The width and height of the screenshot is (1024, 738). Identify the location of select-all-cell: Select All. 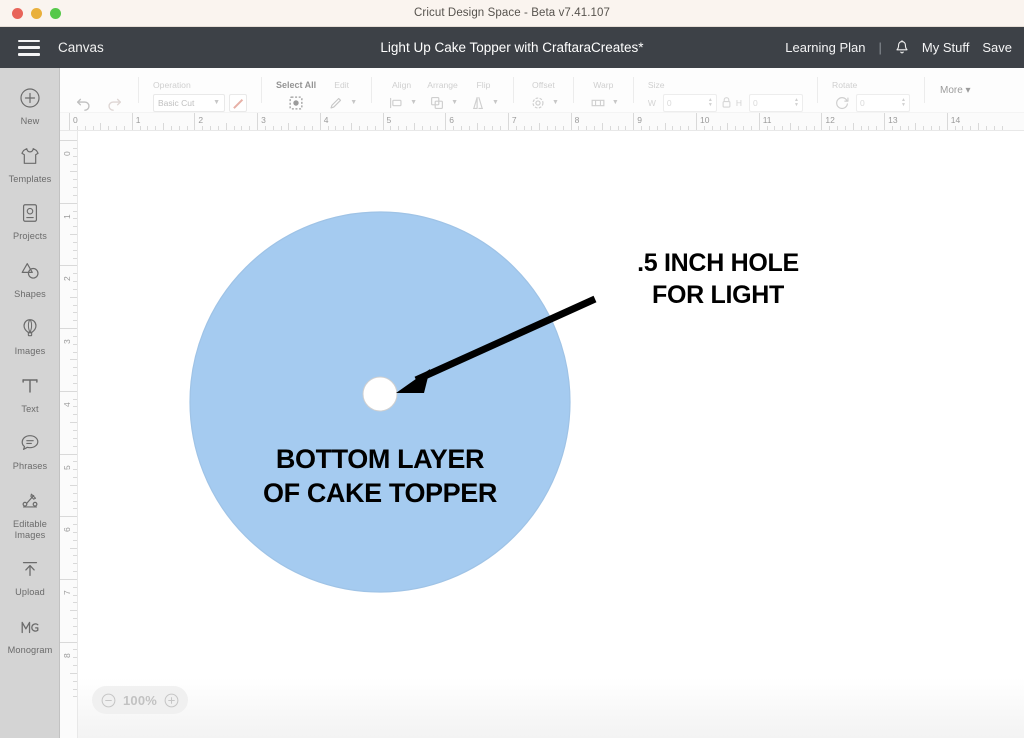
(296, 94).